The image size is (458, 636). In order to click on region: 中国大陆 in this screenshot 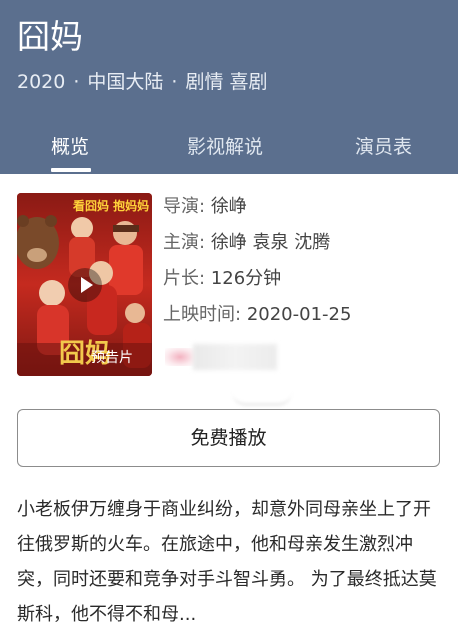, I will do `click(125, 82)`.